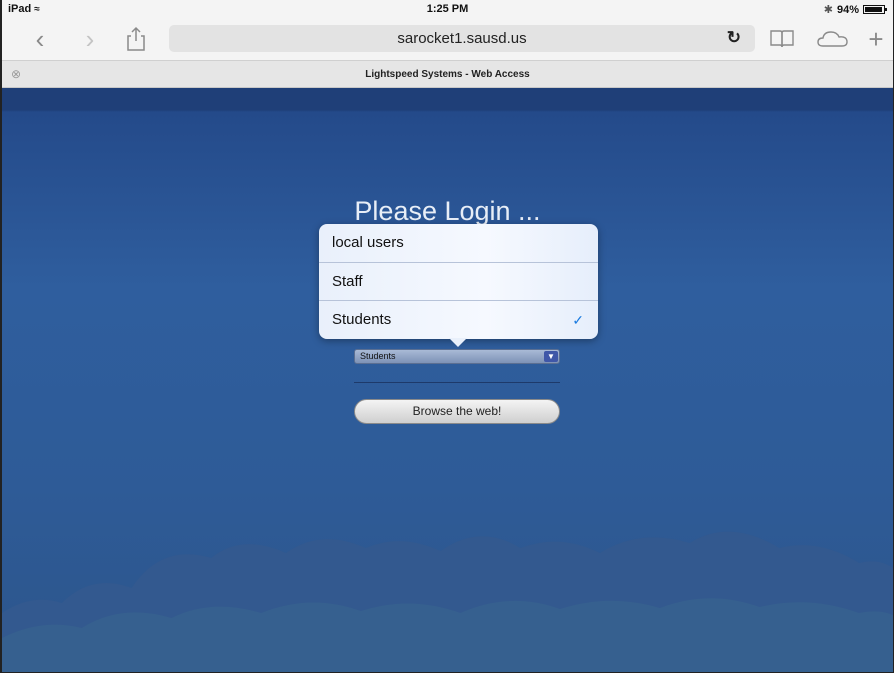 This screenshot has width=894, height=673. I want to click on back-icon: ‹, so click(40, 39).